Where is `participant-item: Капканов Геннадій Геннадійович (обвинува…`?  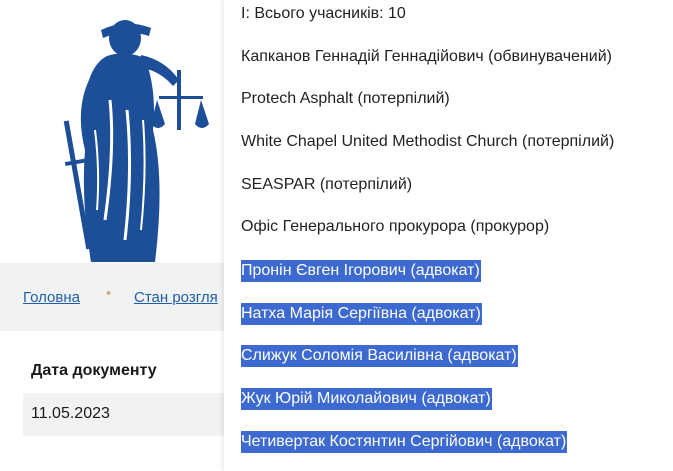
participant-item: Капканов Геннадій Геннадійович (обвинува… is located at coordinates (426, 56).